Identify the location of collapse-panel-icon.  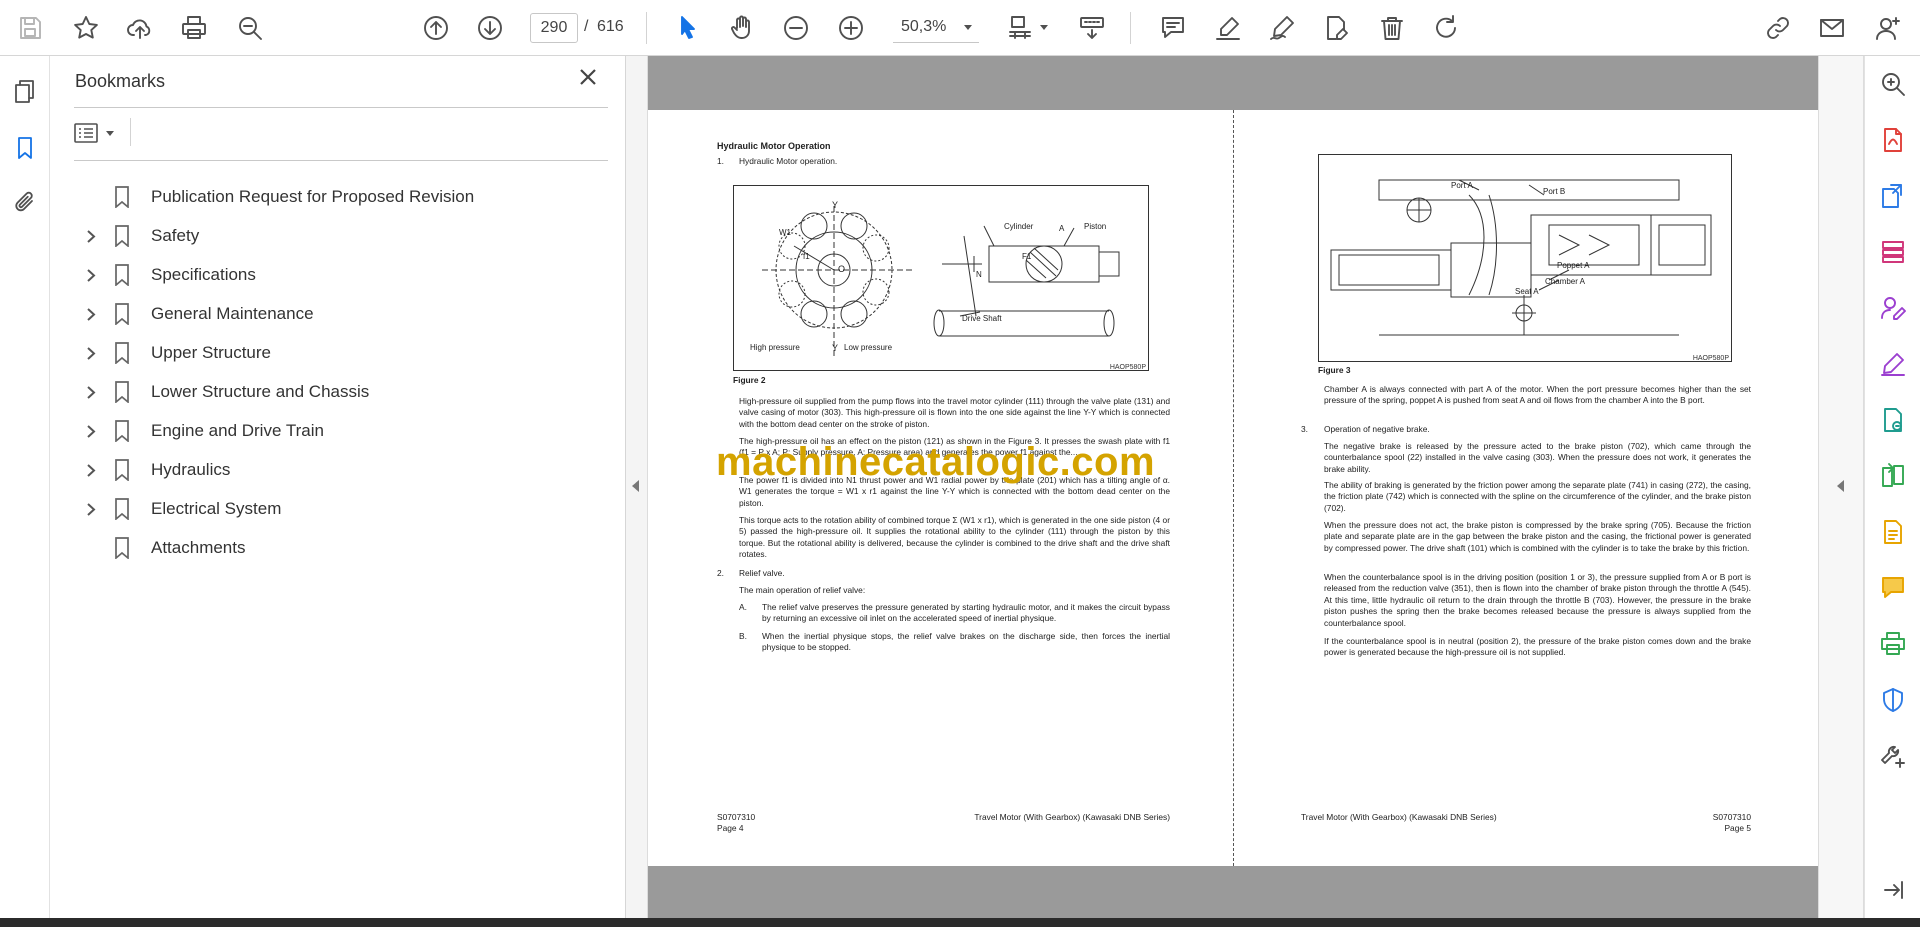
(635, 486).